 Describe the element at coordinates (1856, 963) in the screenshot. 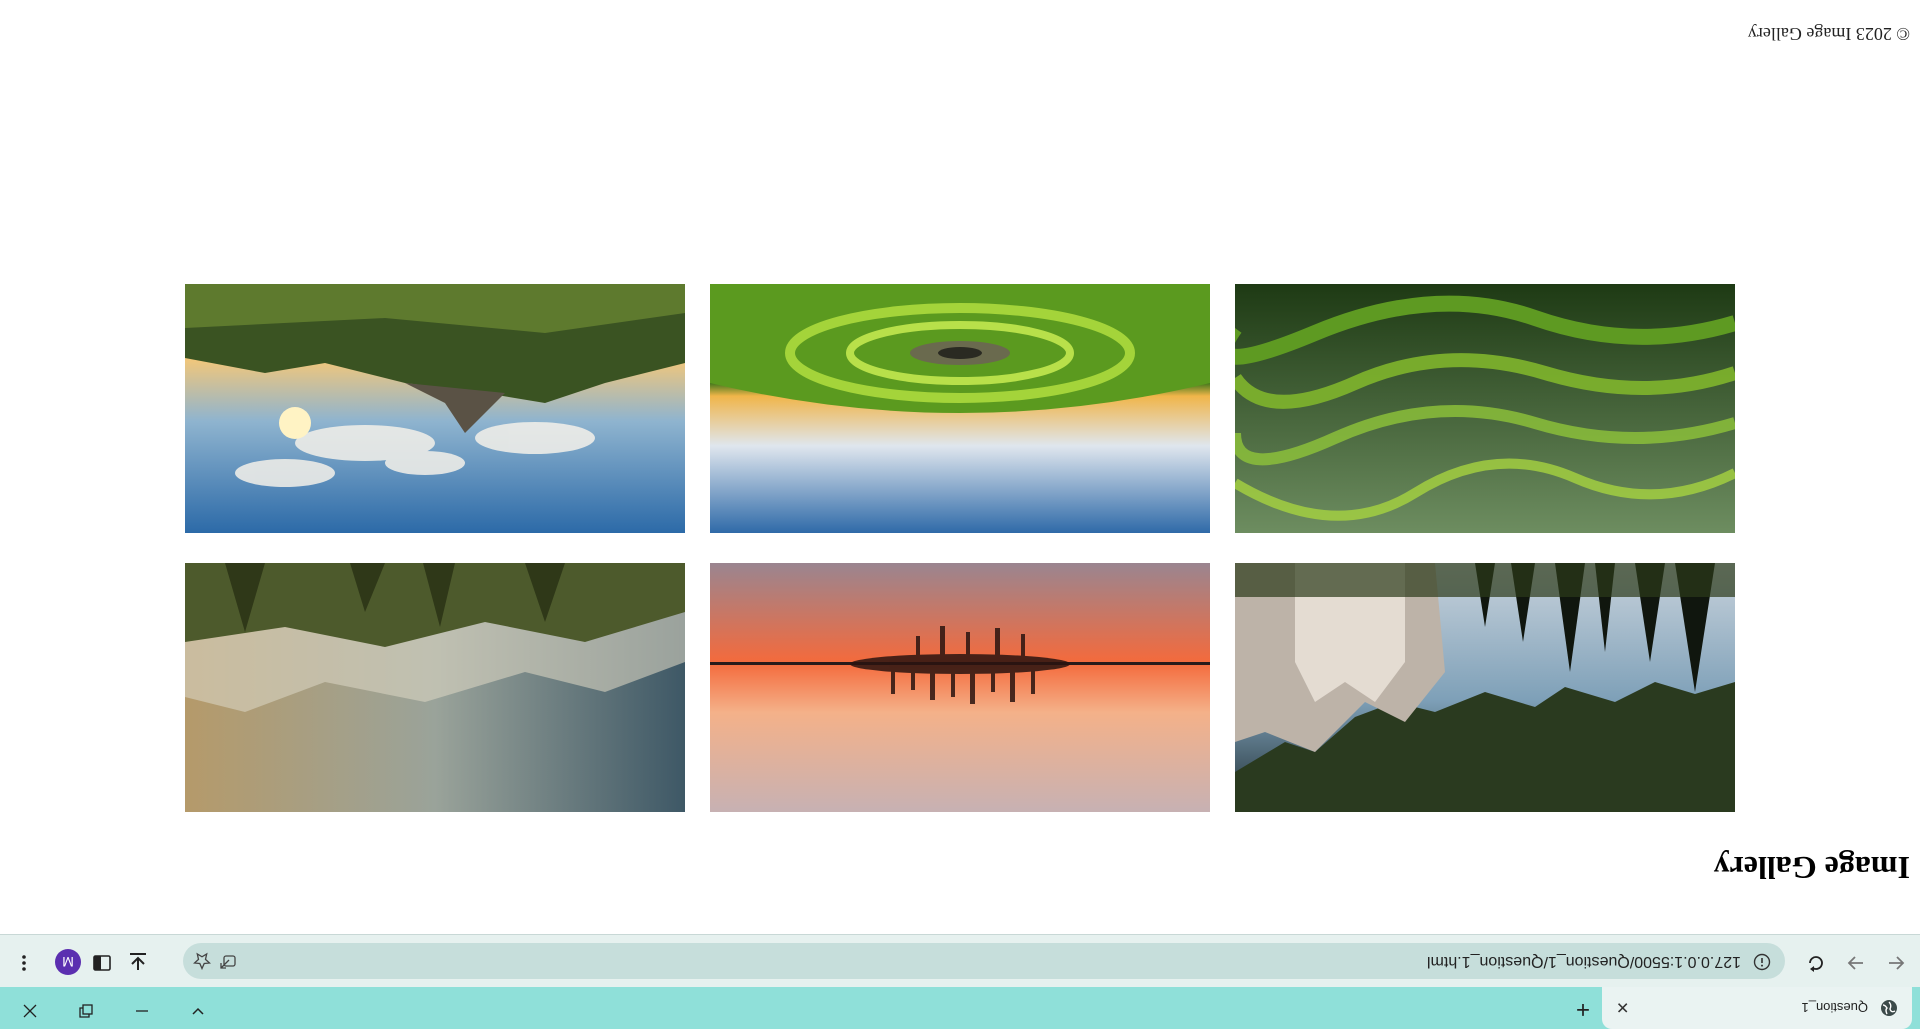

I see `forward-arrow-icon` at that location.